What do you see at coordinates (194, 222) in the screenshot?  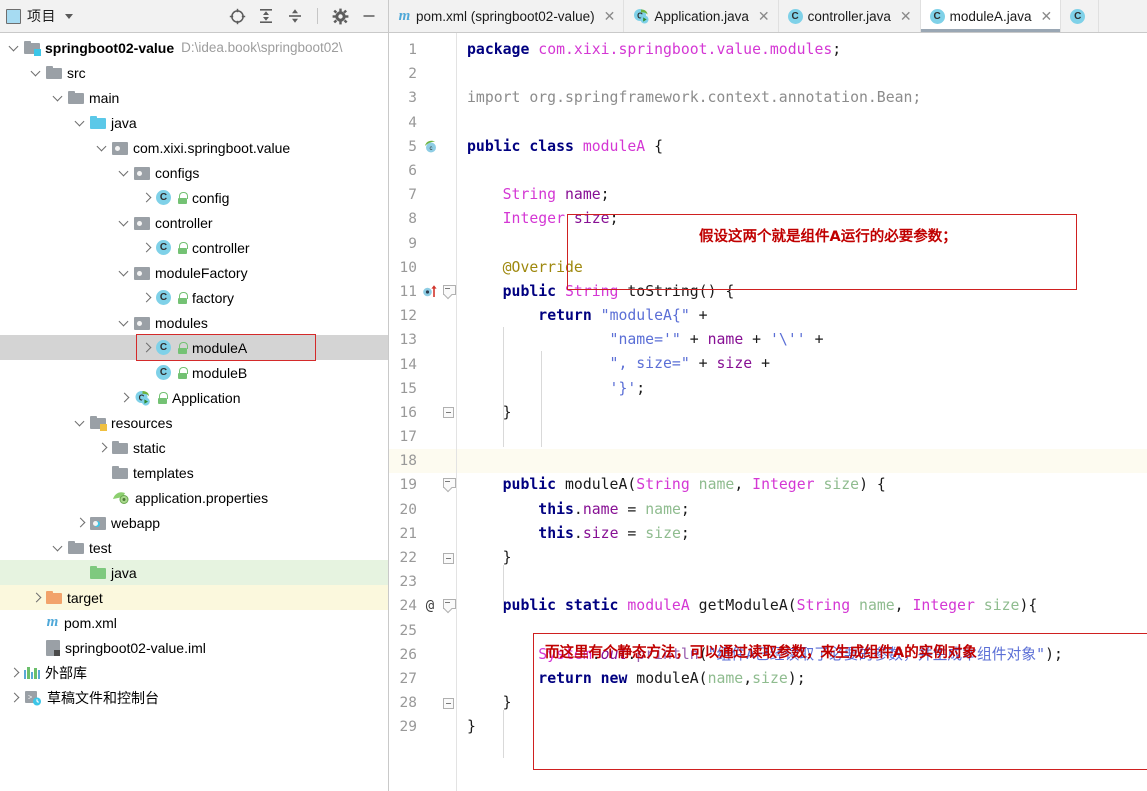 I see `tree-node-controller: controller` at bounding box center [194, 222].